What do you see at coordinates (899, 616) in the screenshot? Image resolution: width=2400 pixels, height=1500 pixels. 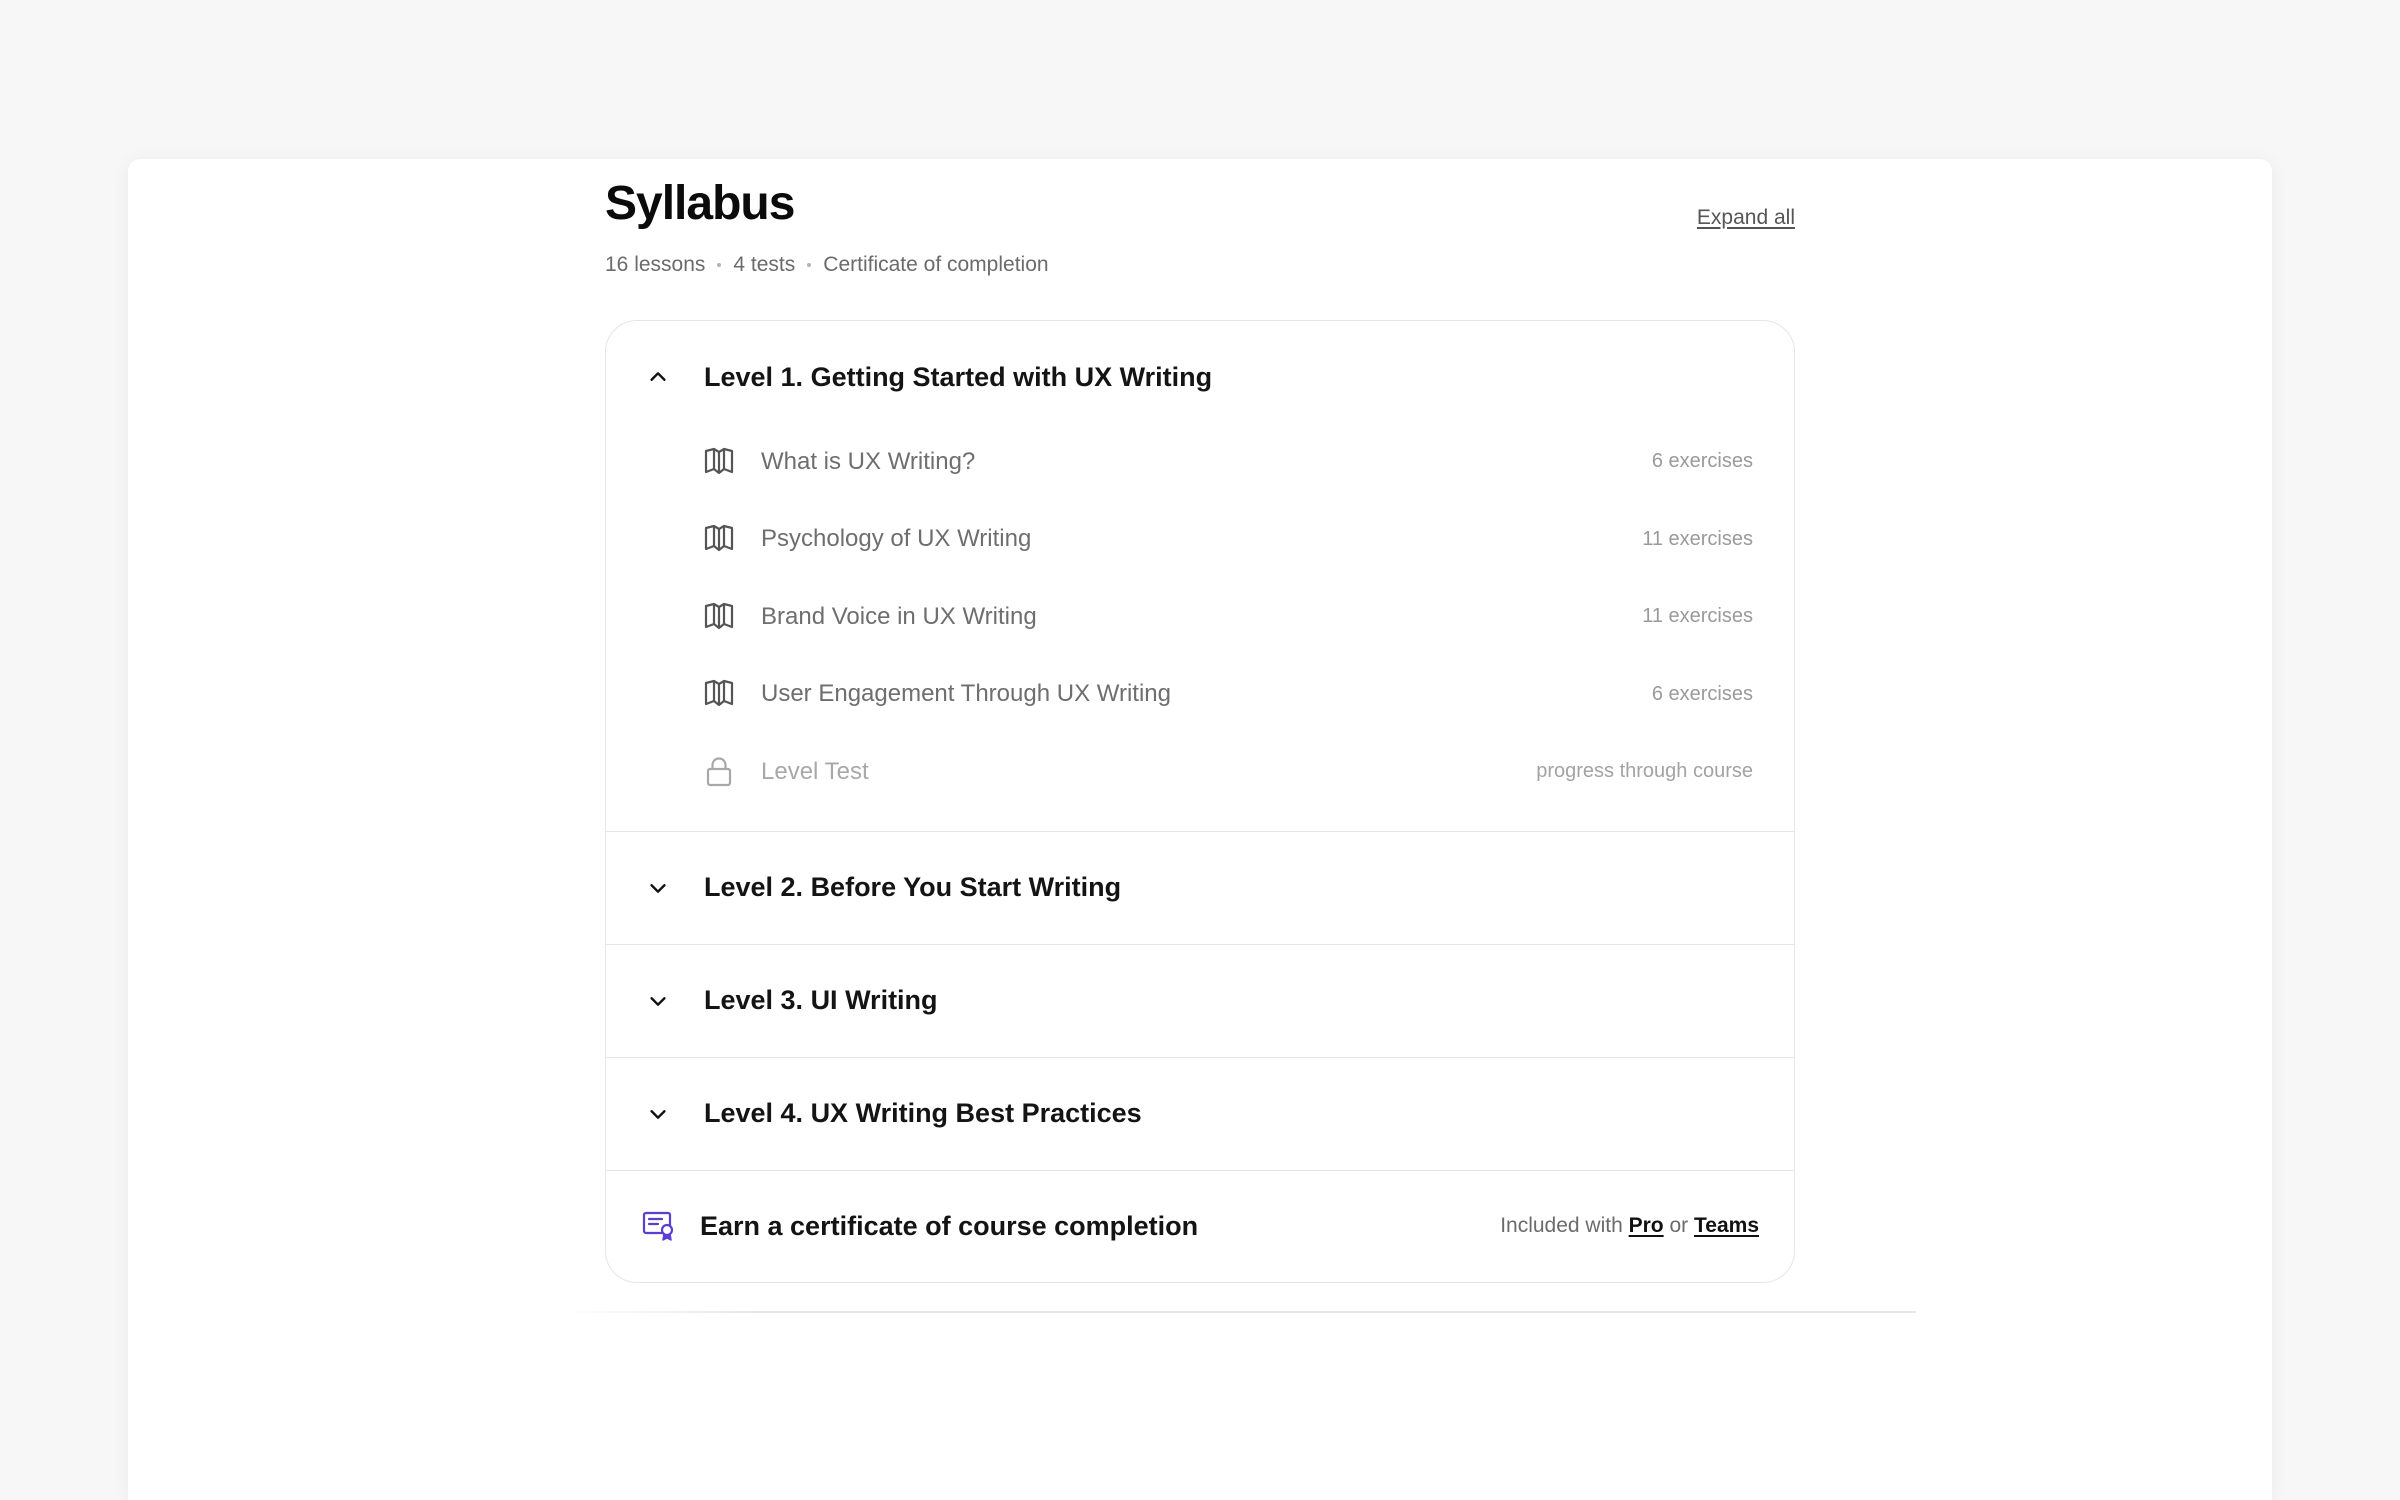 I see `lesson-title: Brand Voice in UX Writing` at bounding box center [899, 616].